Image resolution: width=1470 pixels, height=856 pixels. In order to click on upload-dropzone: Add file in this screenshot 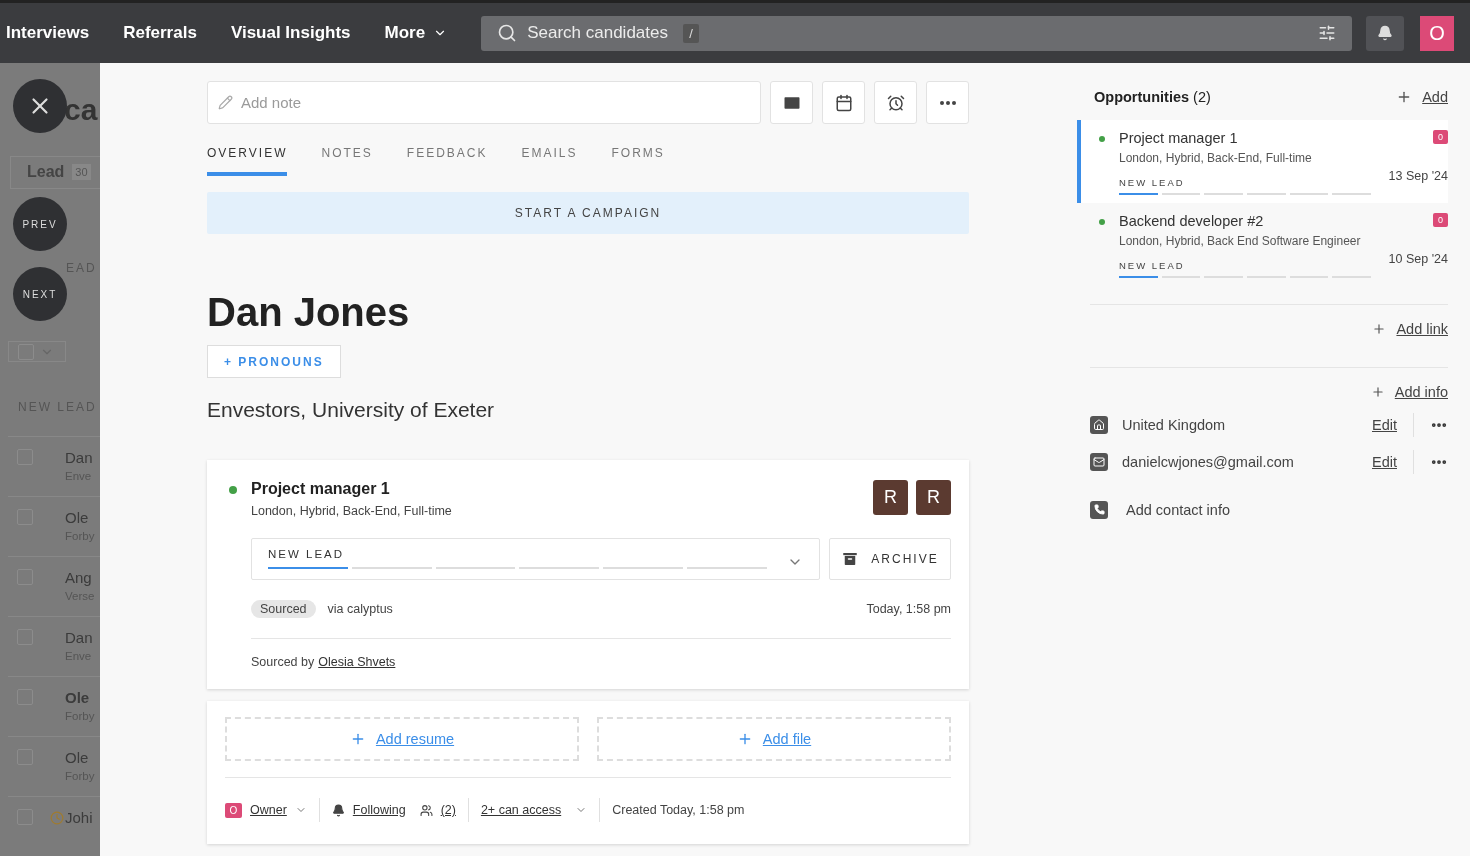, I will do `click(774, 739)`.